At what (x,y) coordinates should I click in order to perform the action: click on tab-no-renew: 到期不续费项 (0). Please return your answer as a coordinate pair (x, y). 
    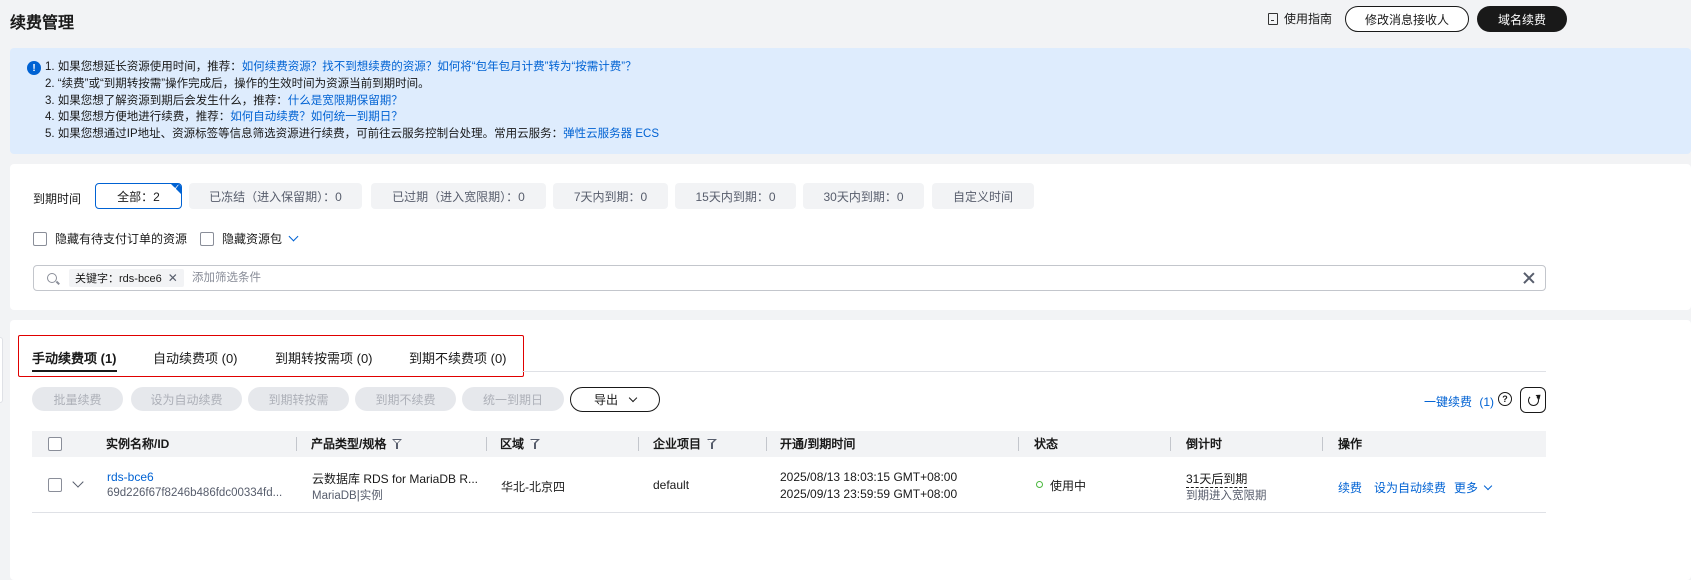
    Looking at the image, I should click on (458, 357).